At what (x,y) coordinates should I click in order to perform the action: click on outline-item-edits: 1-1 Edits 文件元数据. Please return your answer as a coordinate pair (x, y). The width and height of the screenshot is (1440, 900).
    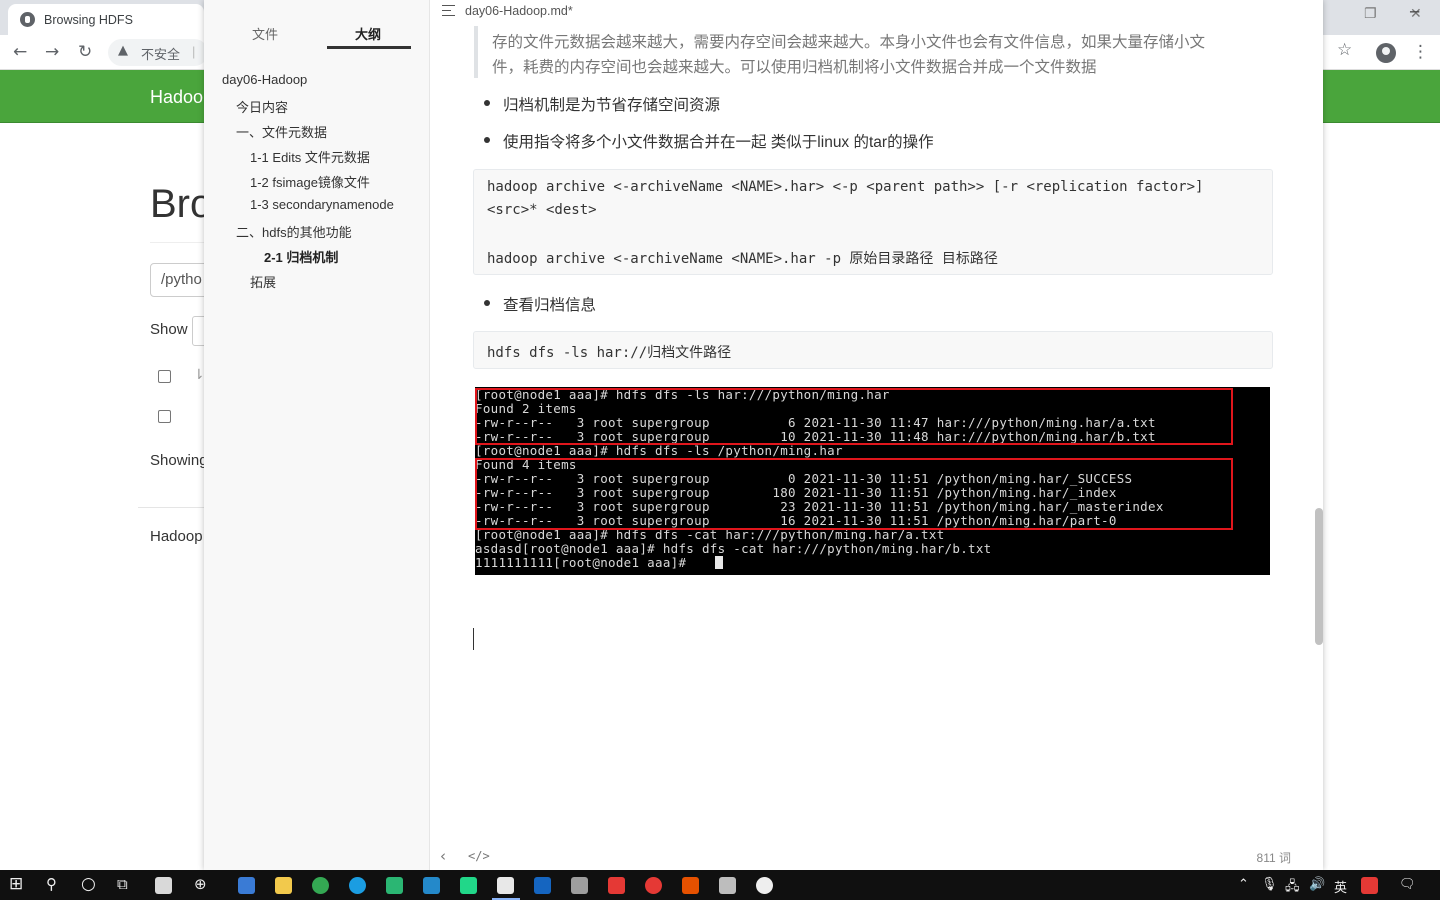
    Looking at the image, I should click on (310, 156).